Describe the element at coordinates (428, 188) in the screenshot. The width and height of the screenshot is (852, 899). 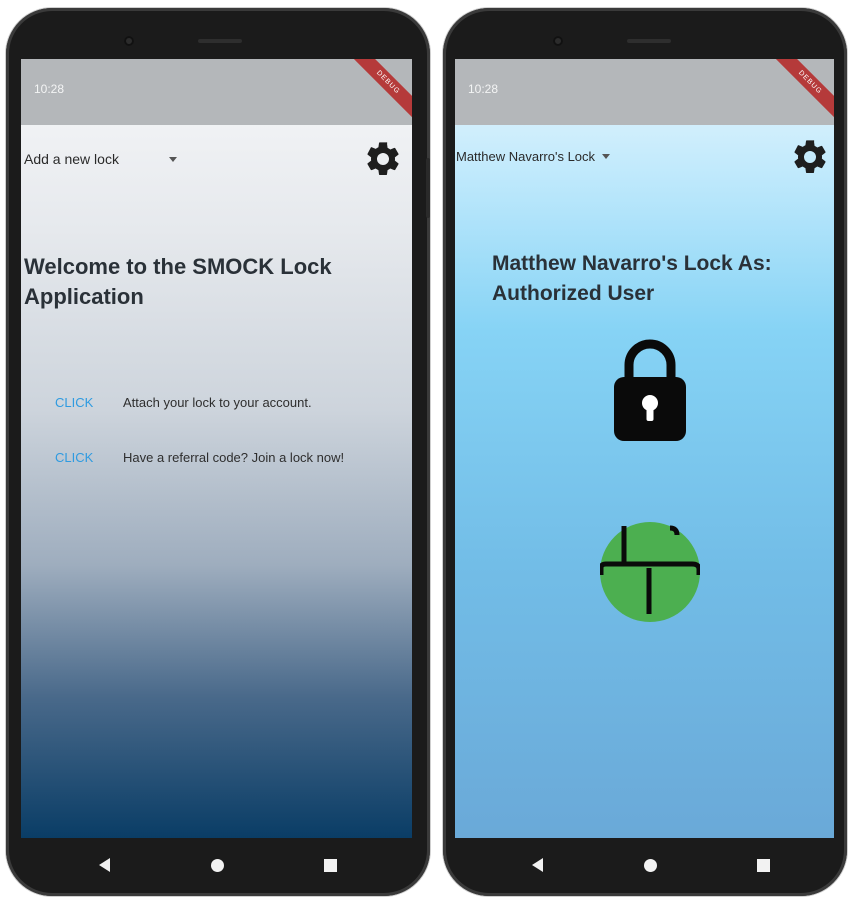
I see `side-button` at that location.